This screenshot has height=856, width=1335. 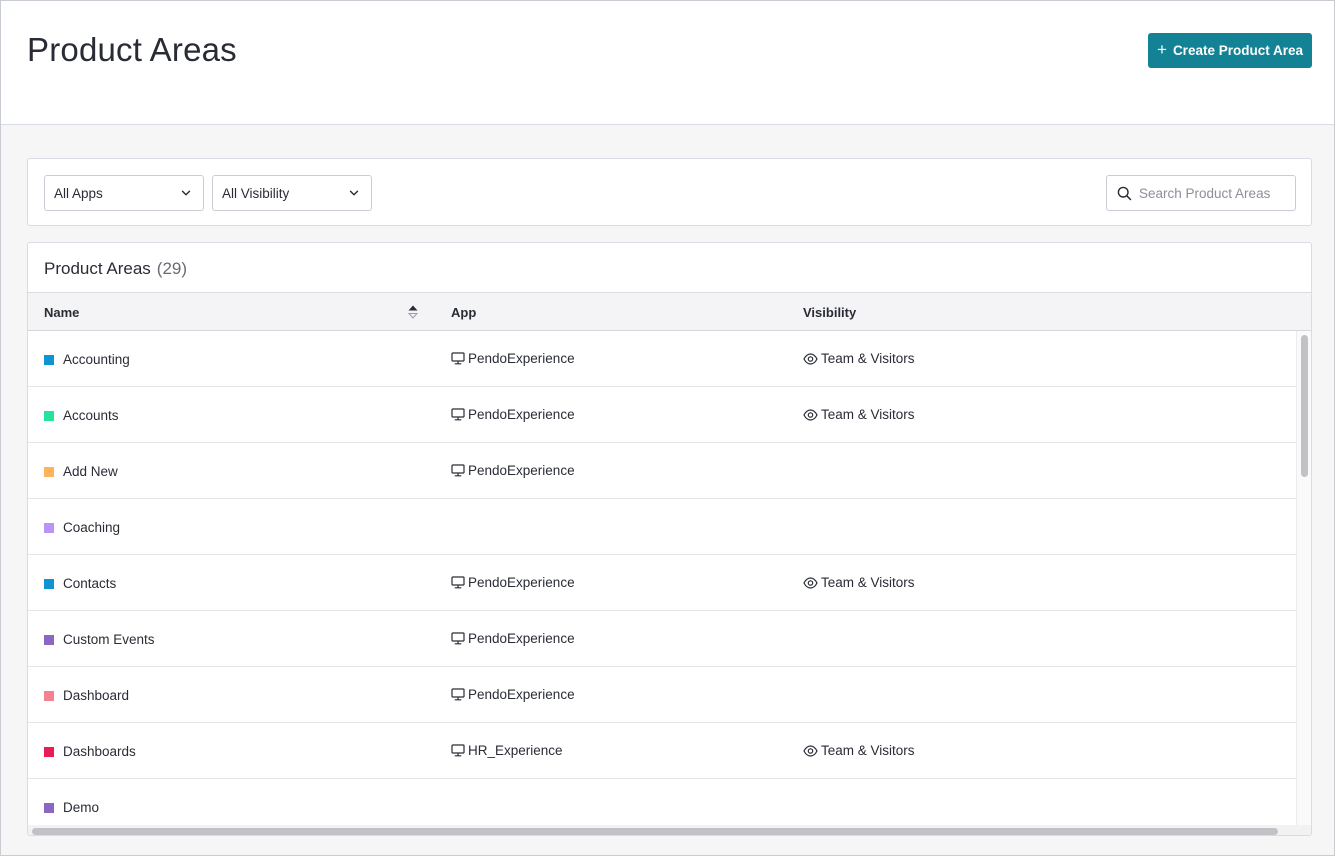 I want to click on sort-icon, so click(x=413, y=312).